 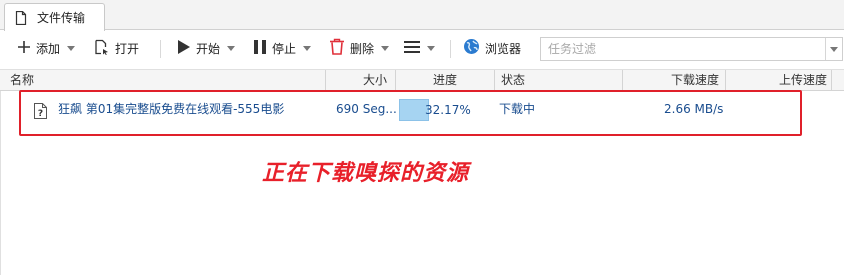 What do you see at coordinates (445, 80) in the screenshot?
I see `column-progress: 进度` at bounding box center [445, 80].